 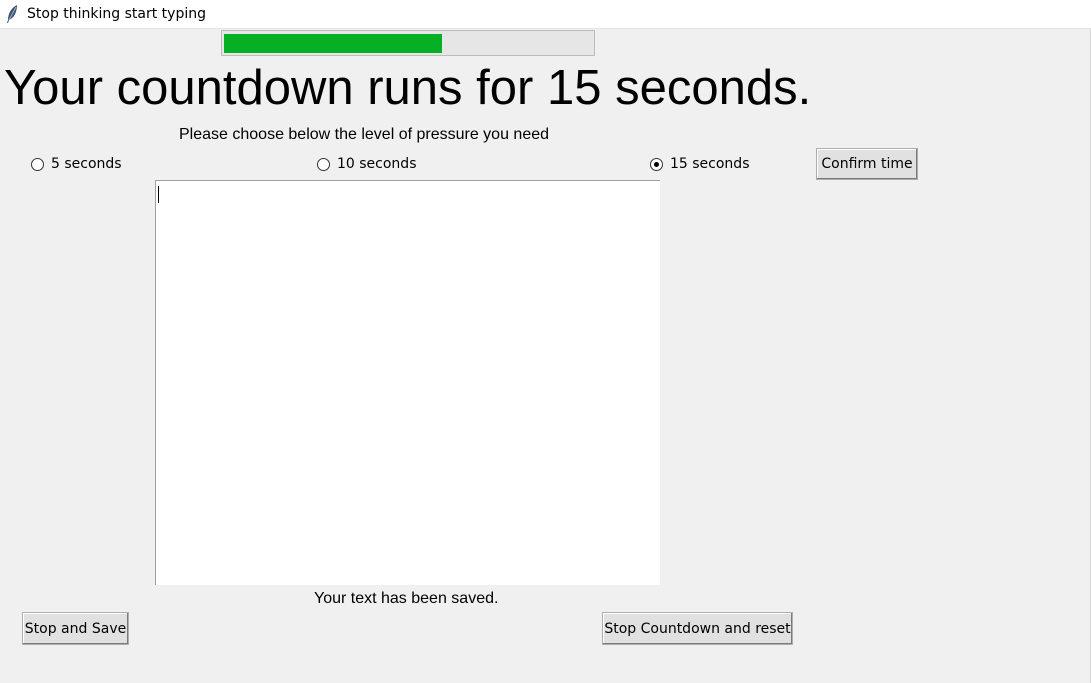 What do you see at coordinates (408, 88) in the screenshot?
I see `countdown-heading: Your countdown runs for 15 seconds.` at bounding box center [408, 88].